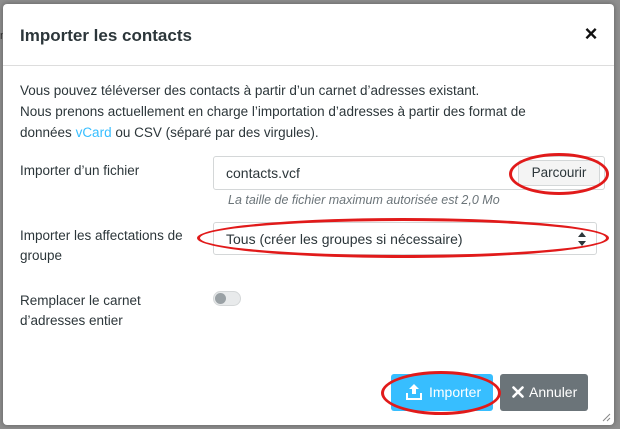  What do you see at coordinates (80, 311) in the screenshot?
I see `replace-label: Remplacer le carnet d’adresses entier` at bounding box center [80, 311].